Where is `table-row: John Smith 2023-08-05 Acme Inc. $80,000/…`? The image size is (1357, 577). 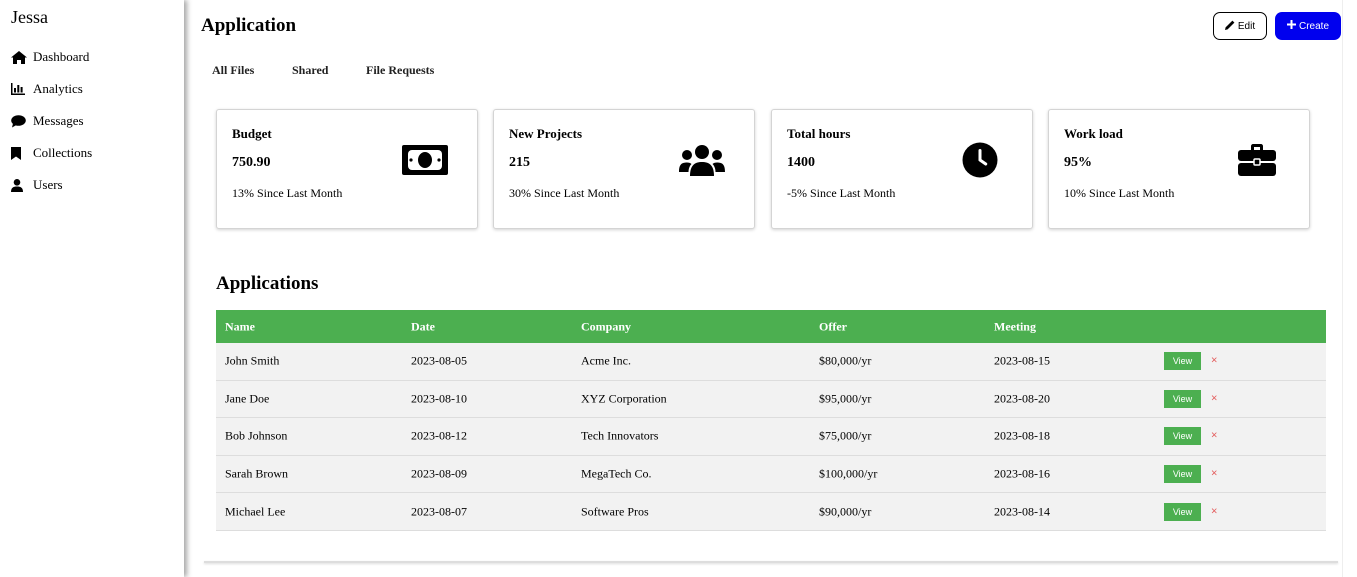
table-row: John Smith 2023-08-05 Acme Inc. $80,000/… is located at coordinates (771, 362).